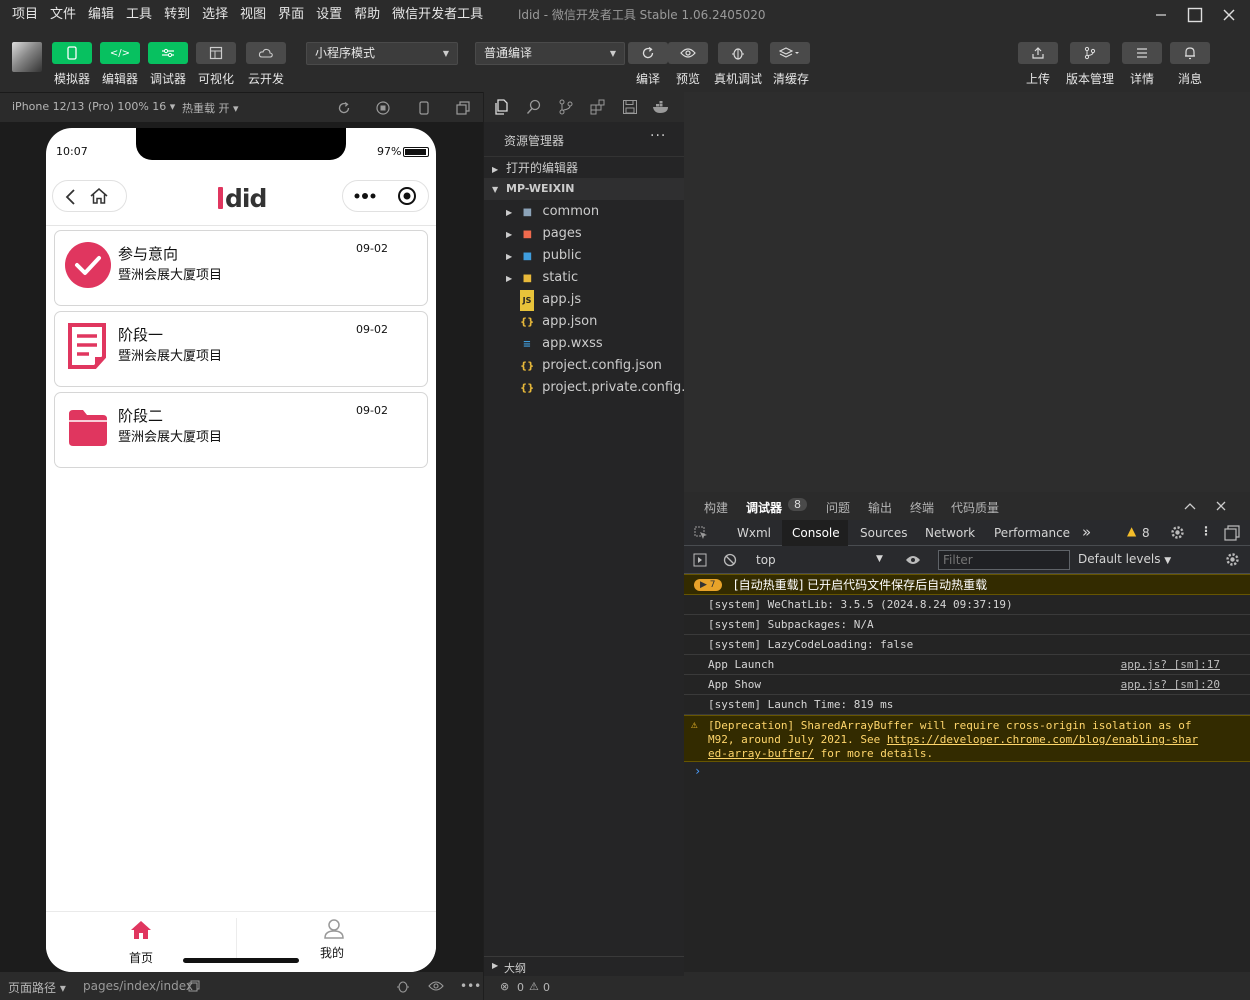  Describe the element at coordinates (93, 106) in the screenshot. I see `device-select: iPhone 12/13 (Pro) 100% 16 ▾` at that location.